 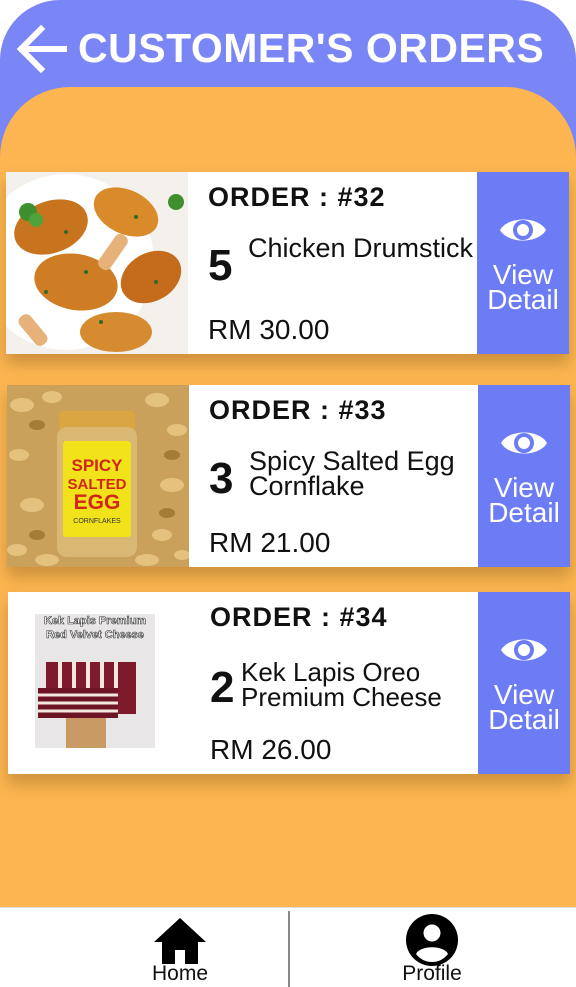 I want to click on arrow-left-icon, so click(x=41, y=49).